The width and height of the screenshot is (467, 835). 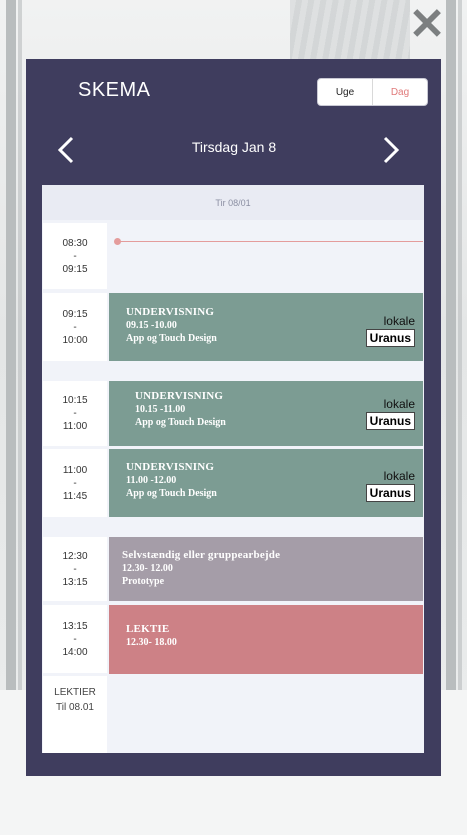 I want to click on slot-start: 13:15, so click(x=75, y=626).